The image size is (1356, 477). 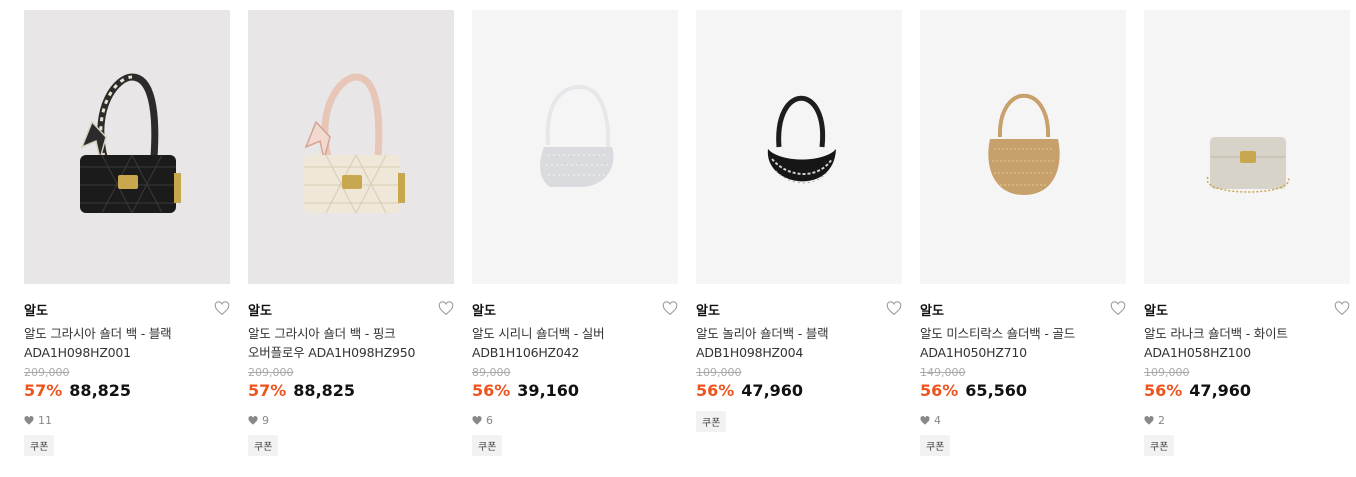 What do you see at coordinates (1247, 420) in the screenshot?
I see `like-count: 2` at bounding box center [1247, 420].